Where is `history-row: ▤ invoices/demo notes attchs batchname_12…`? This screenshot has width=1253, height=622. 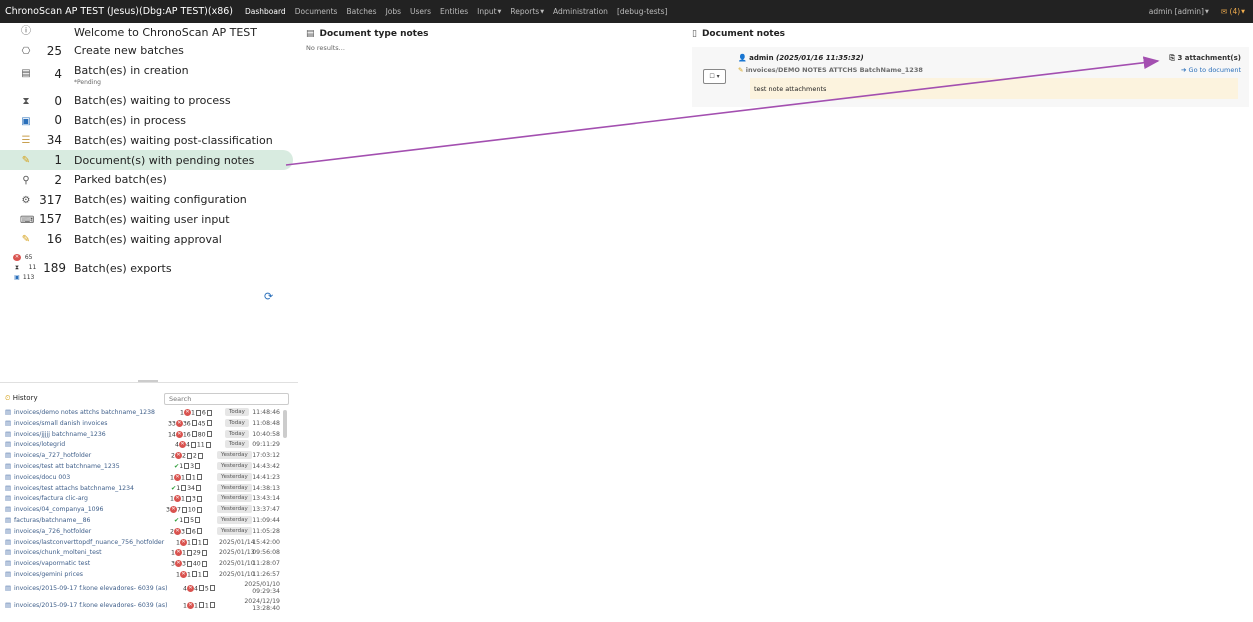 history-row: ▤ invoices/demo notes attchs batchname_12… is located at coordinates (141, 413).